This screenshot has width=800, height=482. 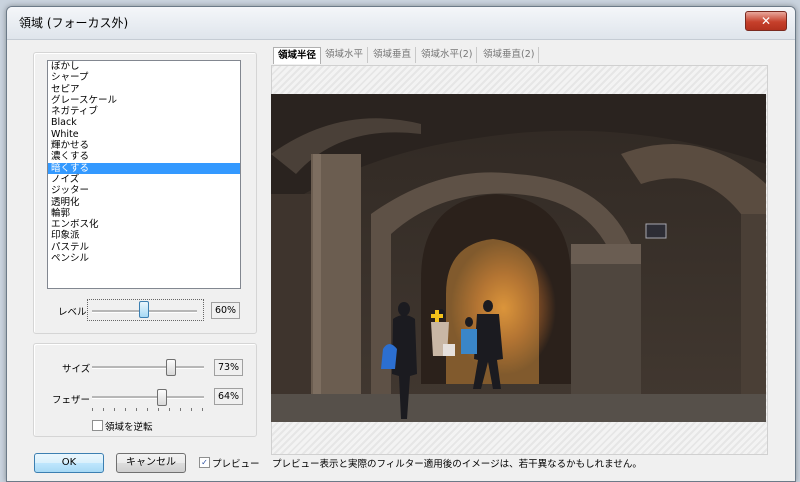 I want to click on feather-label: フェザー, so click(x=71, y=400).